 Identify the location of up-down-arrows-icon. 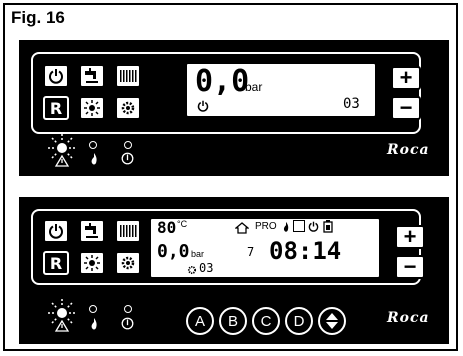
(332, 321).